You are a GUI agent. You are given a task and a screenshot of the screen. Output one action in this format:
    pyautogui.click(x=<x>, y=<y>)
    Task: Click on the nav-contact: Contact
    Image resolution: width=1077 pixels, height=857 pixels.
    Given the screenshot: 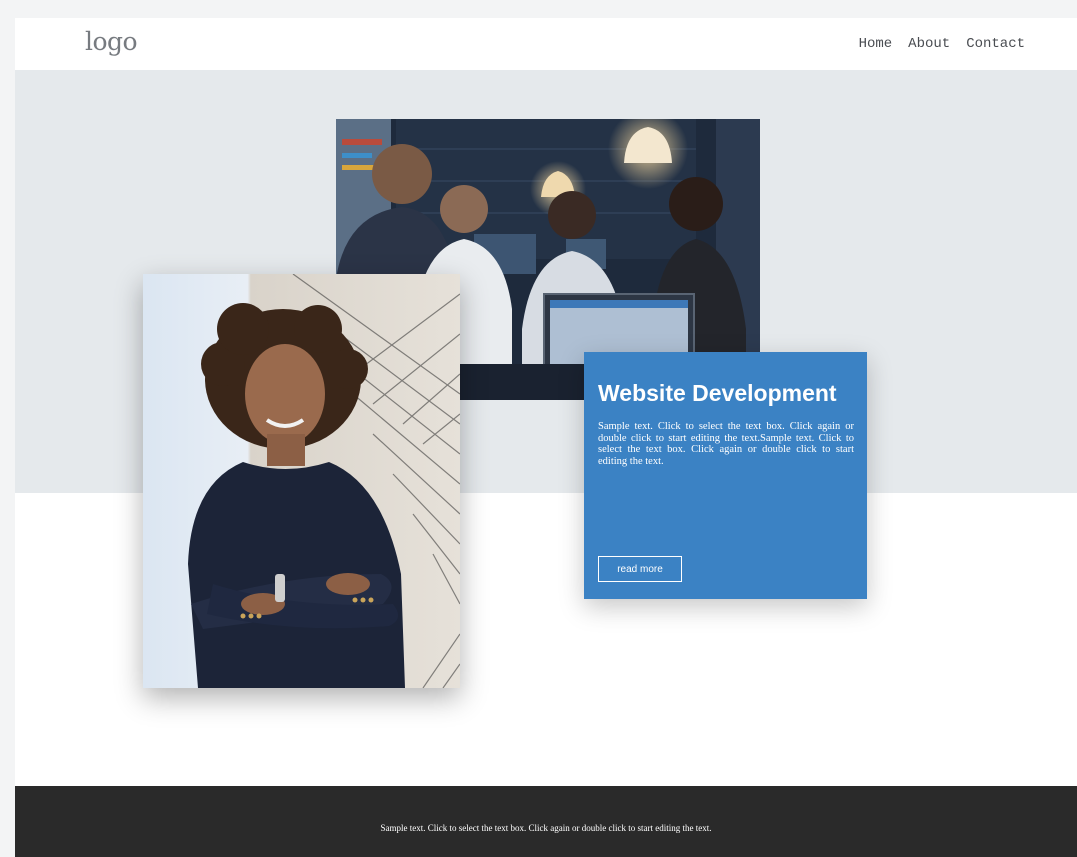 What is the action you would take?
    pyautogui.click(x=995, y=44)
    